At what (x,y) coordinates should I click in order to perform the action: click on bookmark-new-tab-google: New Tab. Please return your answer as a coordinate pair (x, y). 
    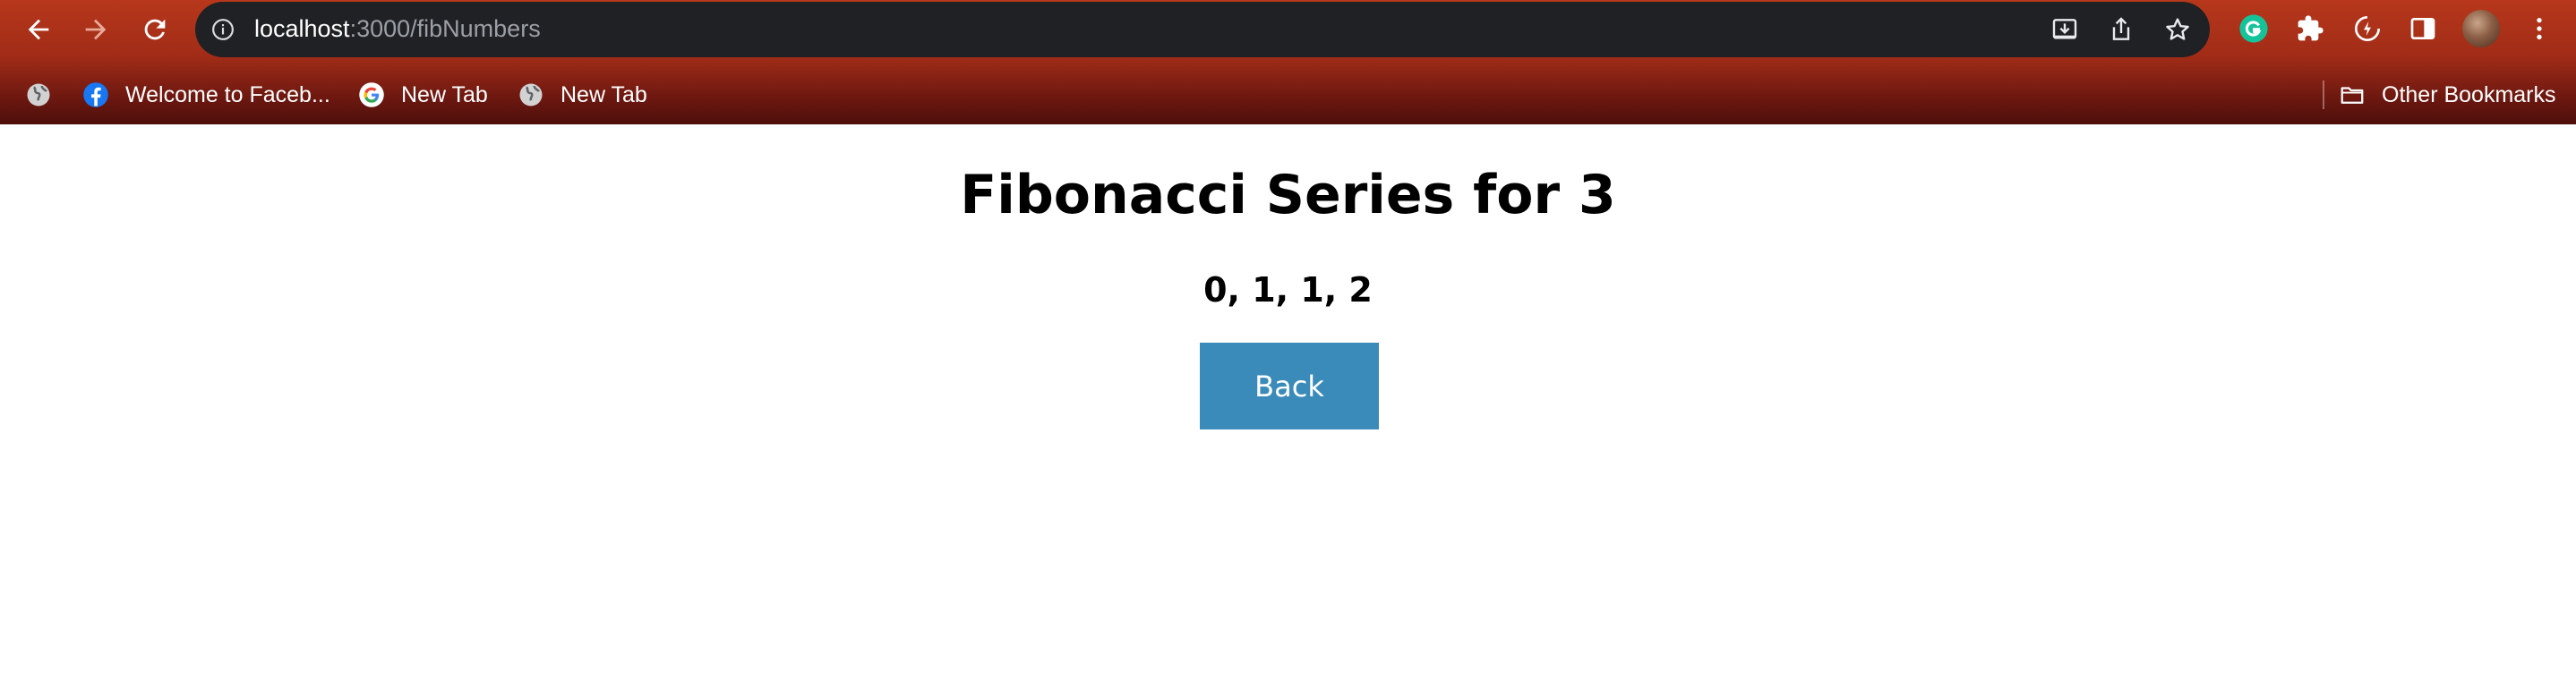
    Looking at the image, I should click on (423, 95).